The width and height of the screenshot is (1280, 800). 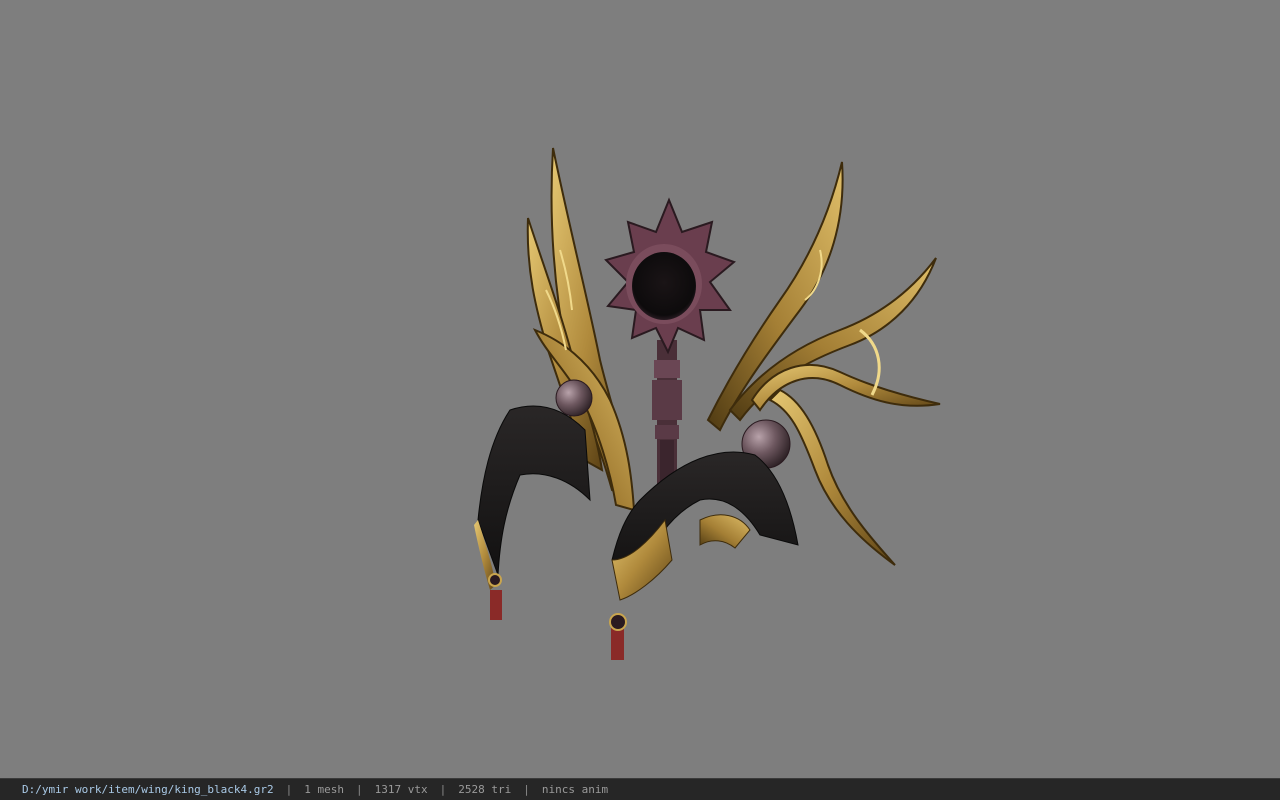 What do you see at coordinates (324, 789) in the screenshot?
I see `mesh-count: 1 mesh` at bounding box center [324, 789].